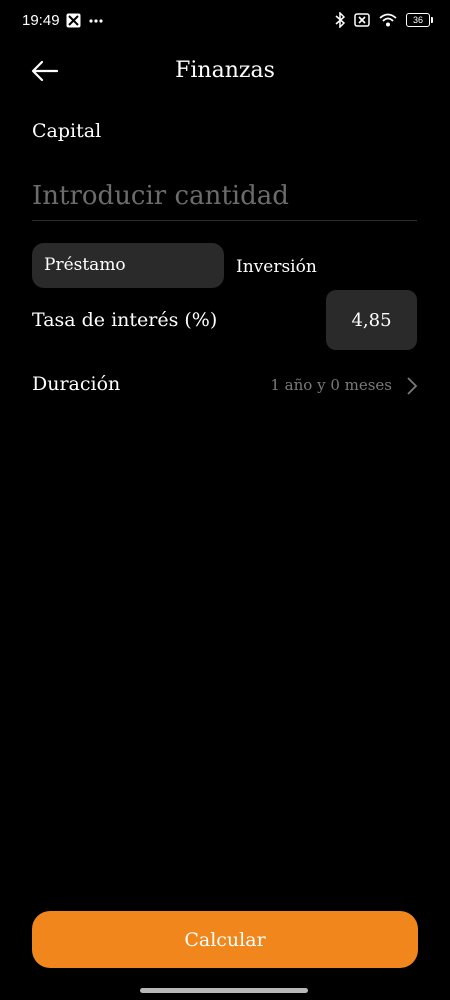 This screenshot has width=450, height=1000. I want to click on wifi-icon, so click(388, 20).